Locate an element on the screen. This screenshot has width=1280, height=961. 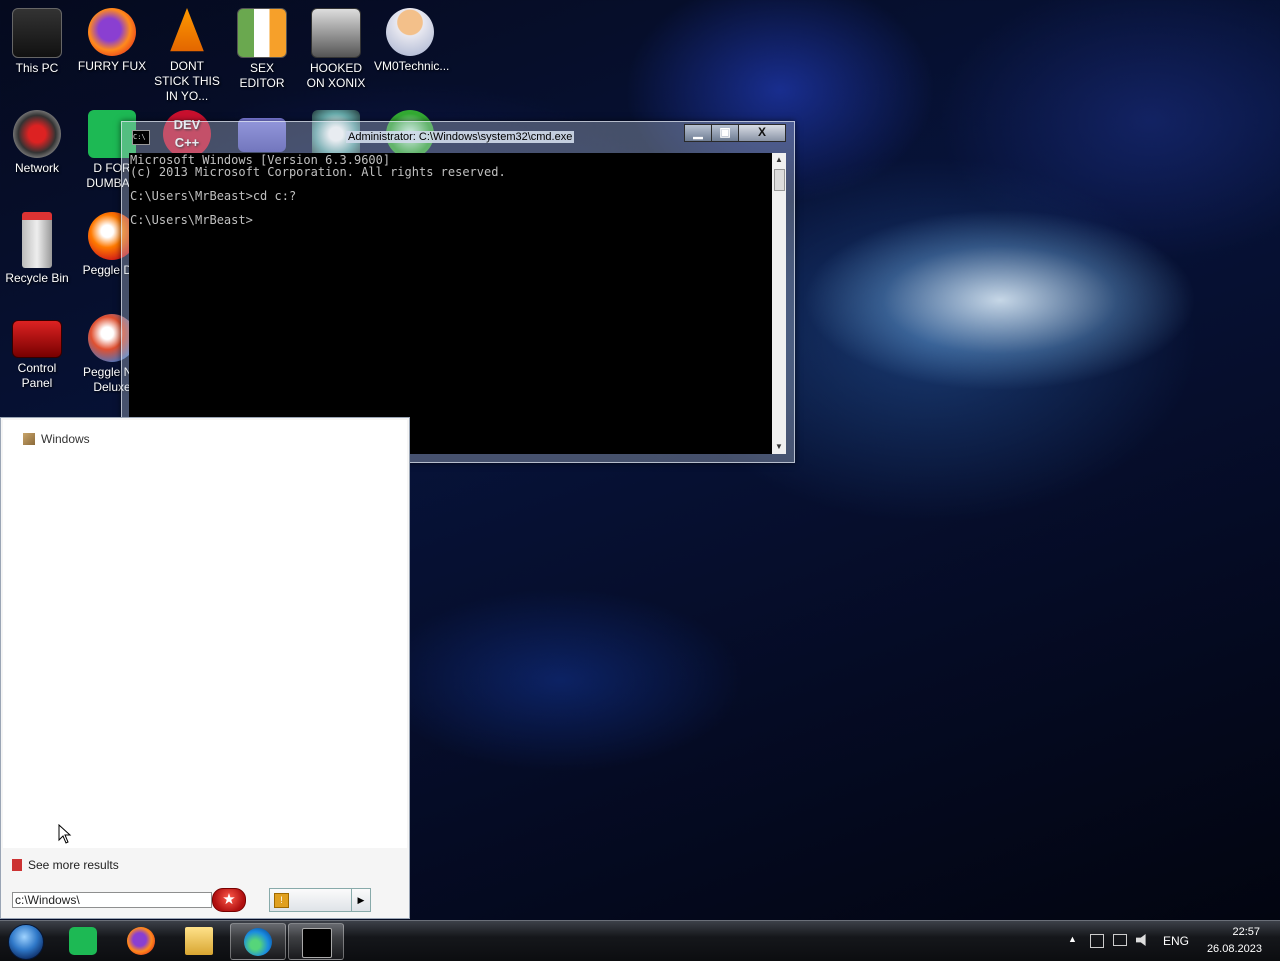
desktop-icon-furry-fux: FURRY FUX is located at coordinates (112, 41).